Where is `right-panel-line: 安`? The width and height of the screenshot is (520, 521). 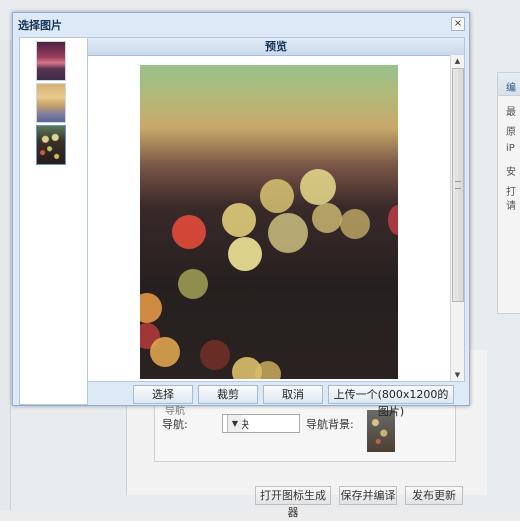
right-panel-line: 安 is located at coordinates (511, 172).